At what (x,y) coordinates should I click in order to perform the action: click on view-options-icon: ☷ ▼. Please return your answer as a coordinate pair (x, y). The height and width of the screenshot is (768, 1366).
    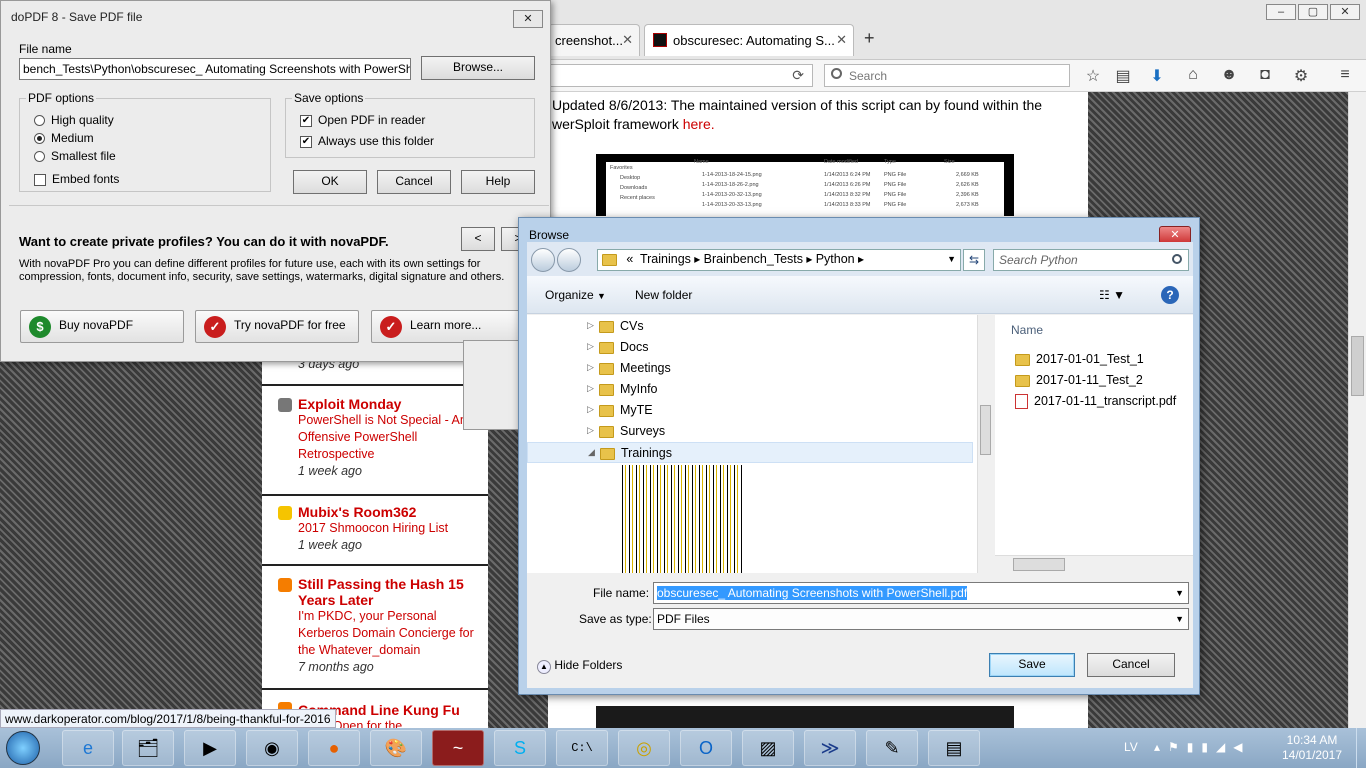
    Looking at the image, I should click on (1112, 295).